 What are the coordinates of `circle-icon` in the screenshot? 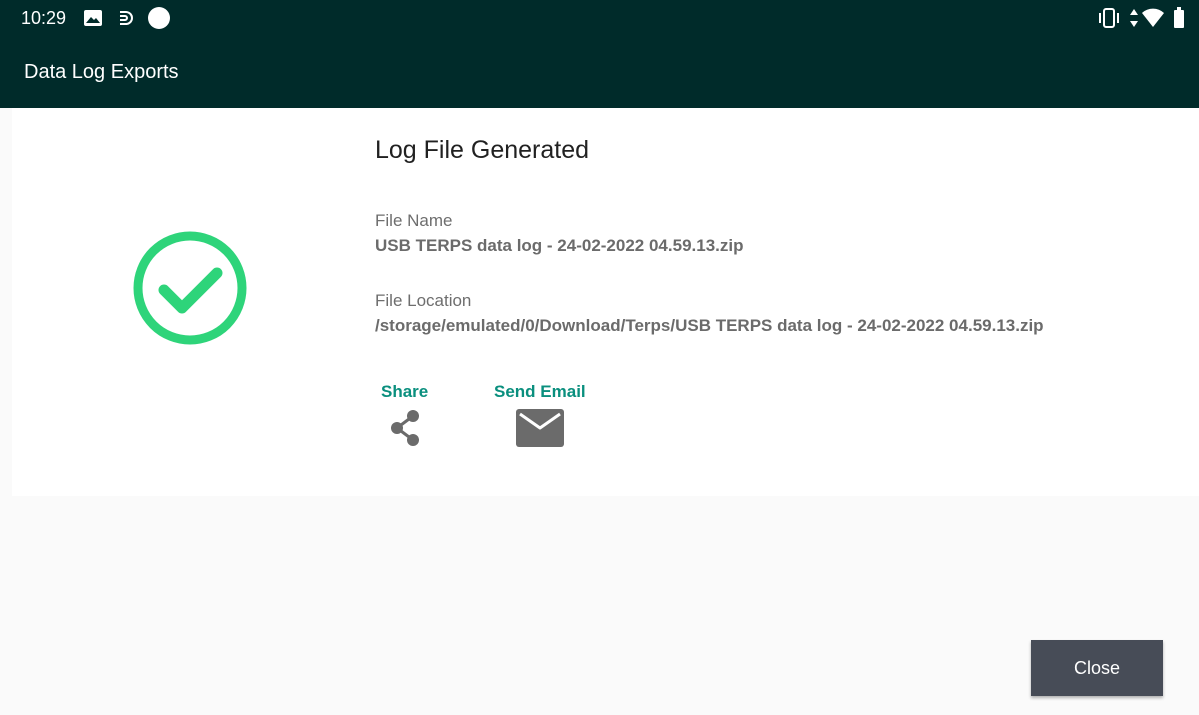 It's located at (159, 18).